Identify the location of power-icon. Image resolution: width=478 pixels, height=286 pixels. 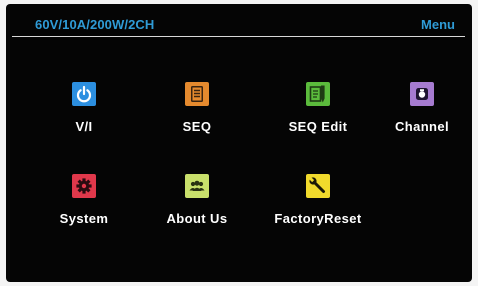
(84, 94).